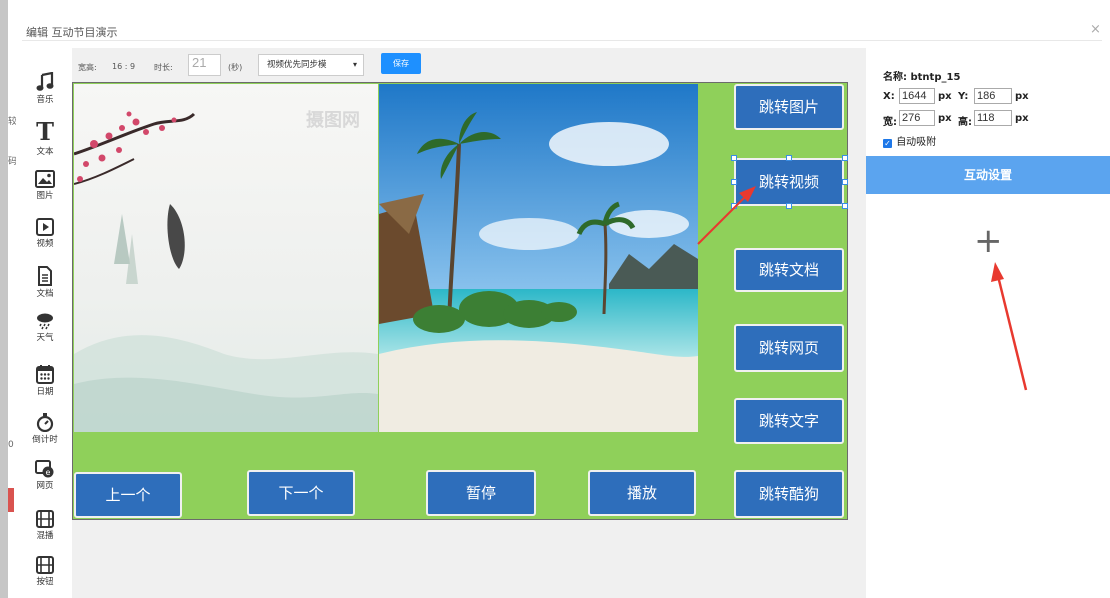 Image resolution: width=1110 pixels, height=598 pixels. What do you see at coordinates (862, 288) in the screenshot?
I see `annotation-arrows` at bounding box center [862, 288].